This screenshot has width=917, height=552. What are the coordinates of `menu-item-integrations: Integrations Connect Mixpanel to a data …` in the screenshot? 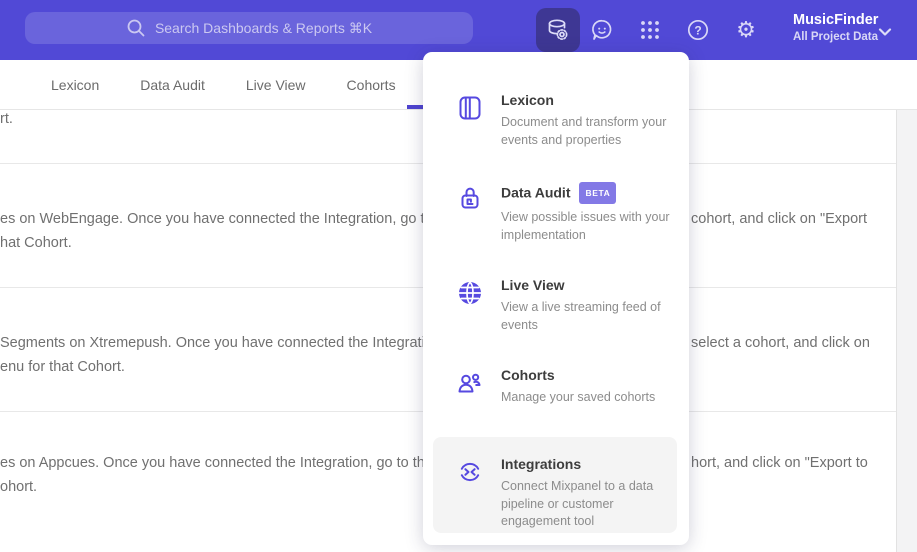 It's located at (555, 485).